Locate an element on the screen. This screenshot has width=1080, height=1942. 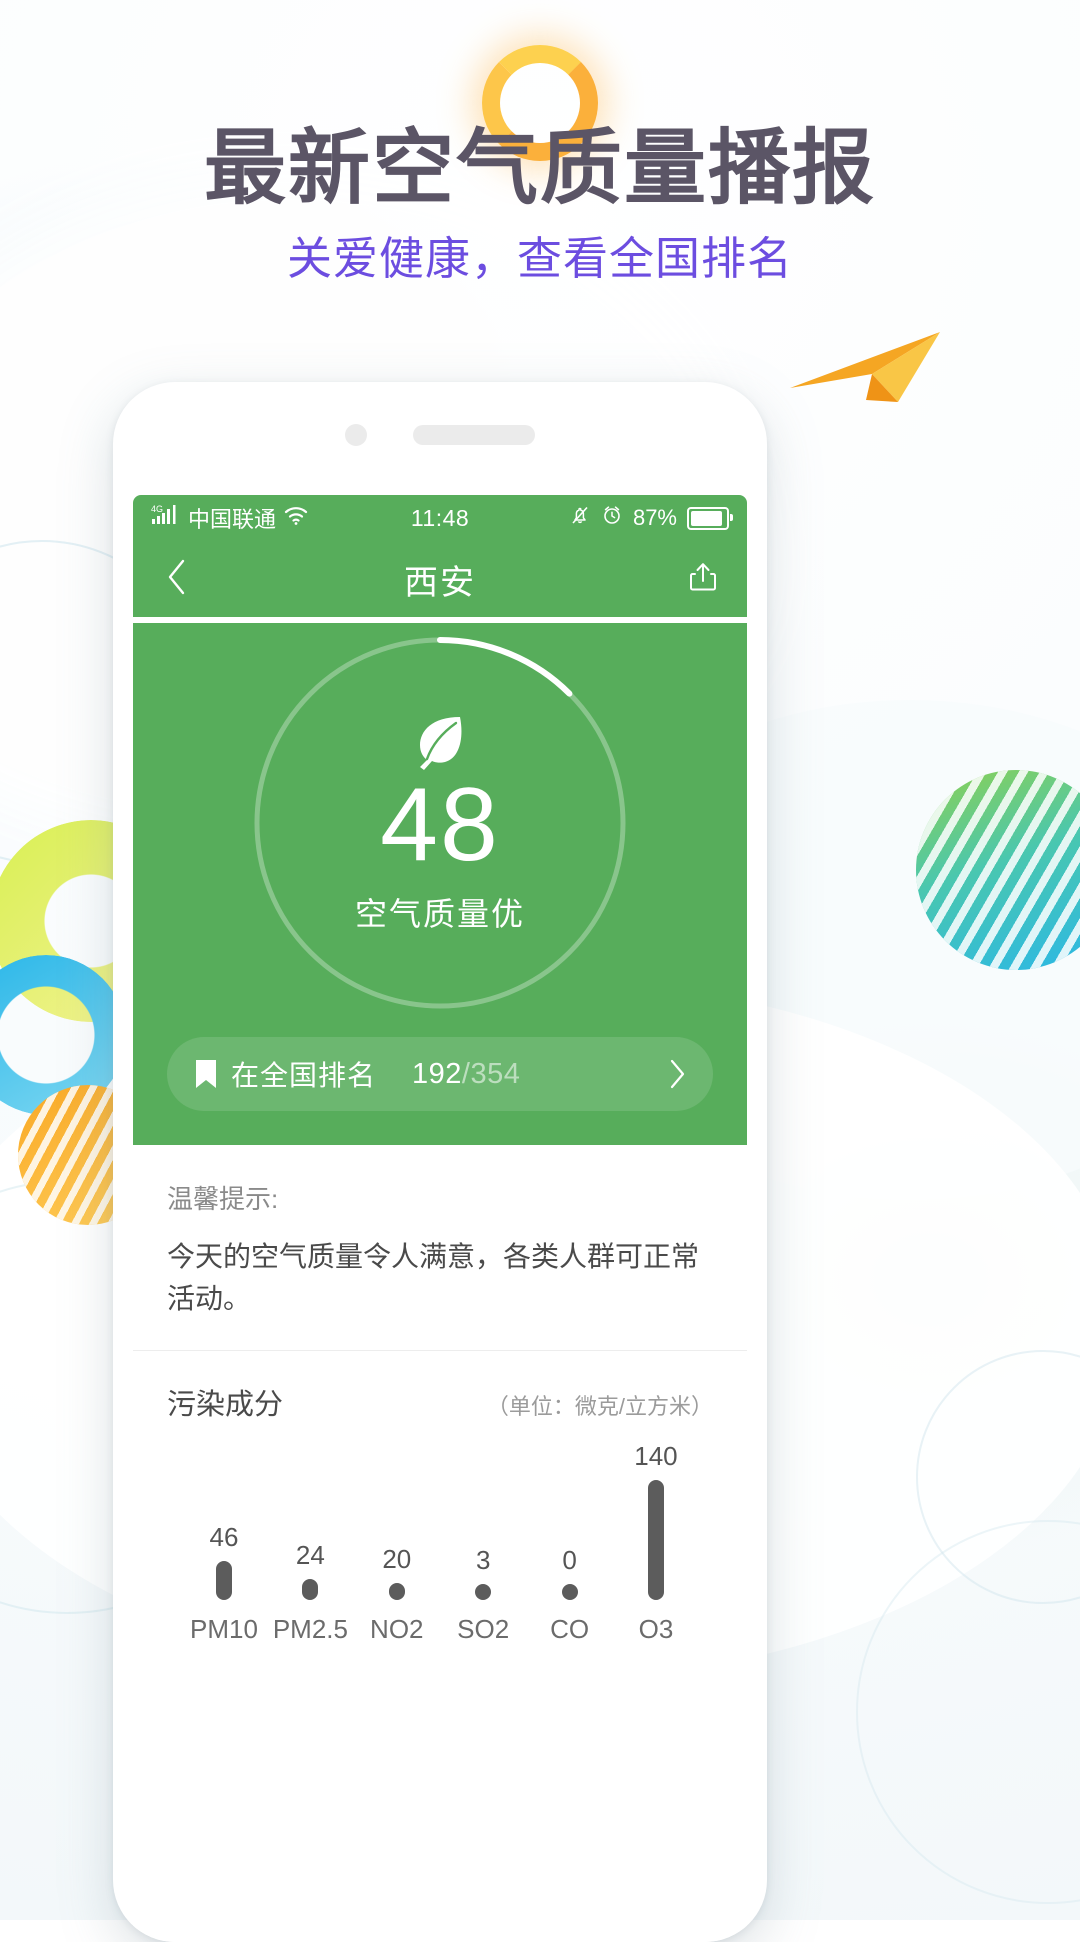
bookmark-icon is located at coordinates (206, 1074).